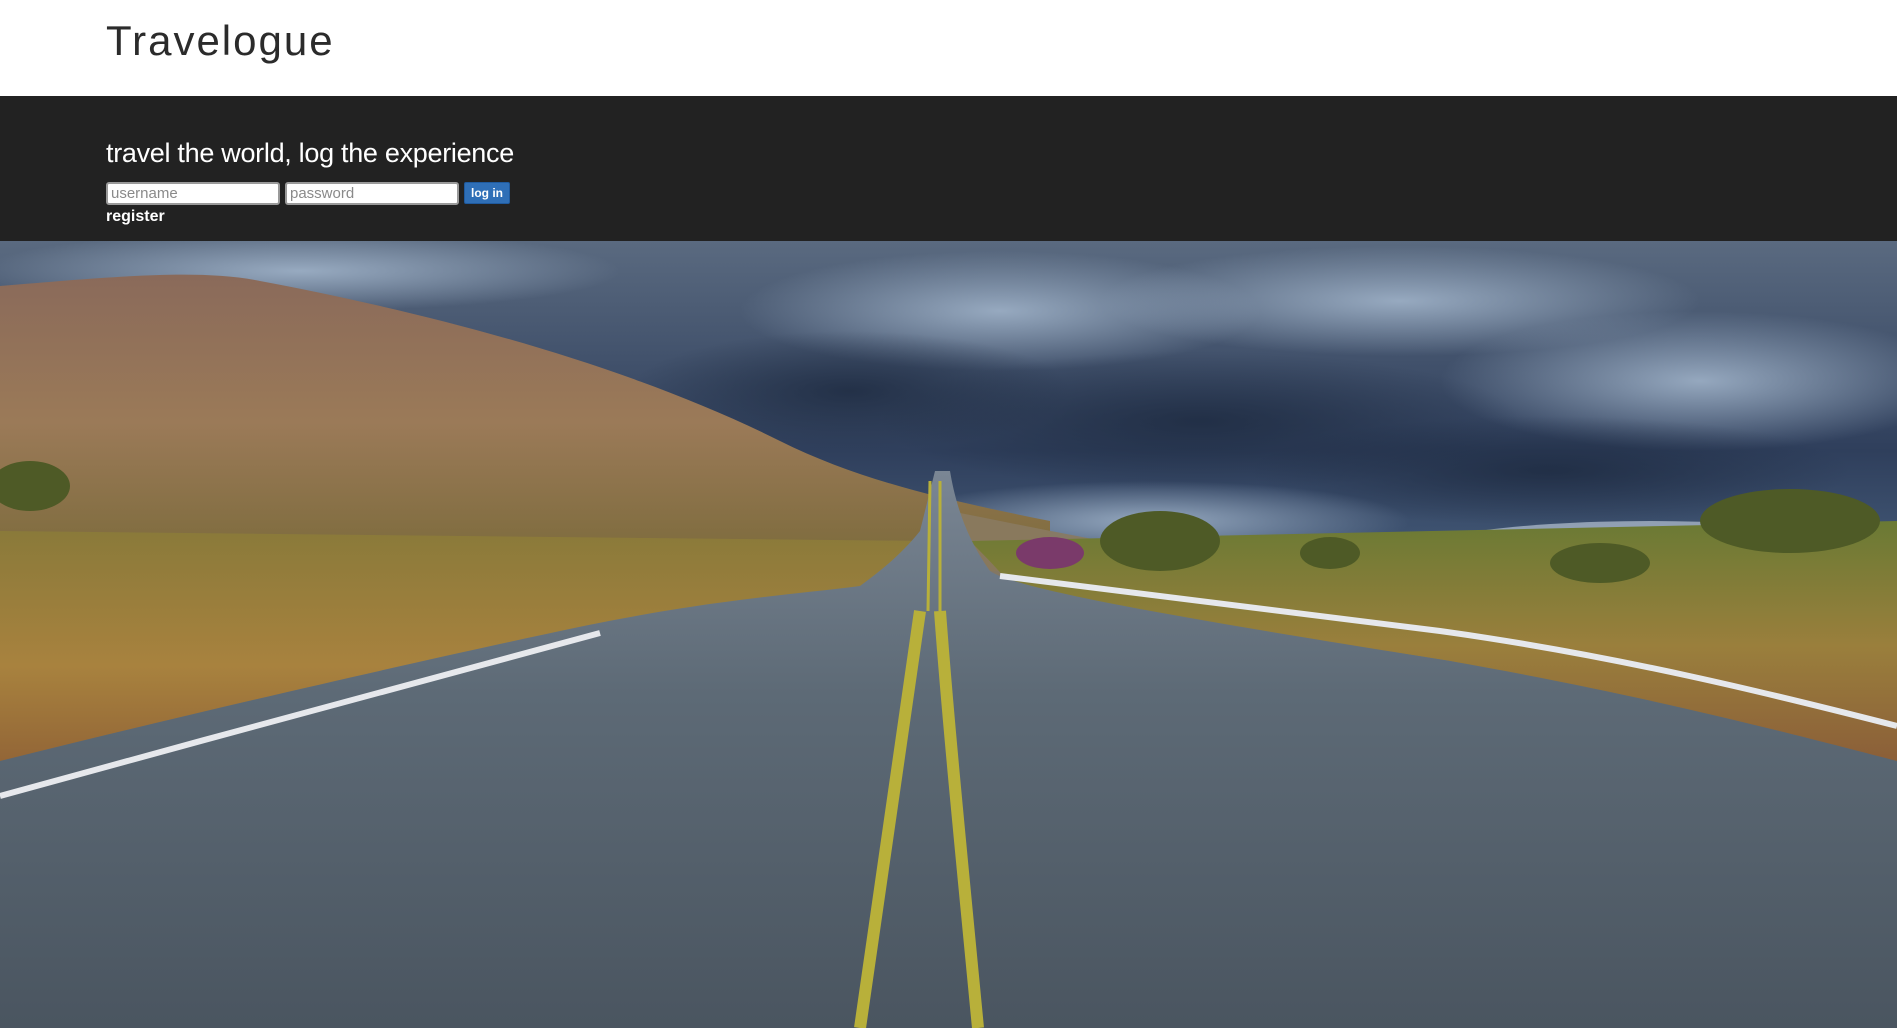 The width and height of the screenshot is (1897, 1030). I want to click on site-header: Travelogue, so click(948, 48).